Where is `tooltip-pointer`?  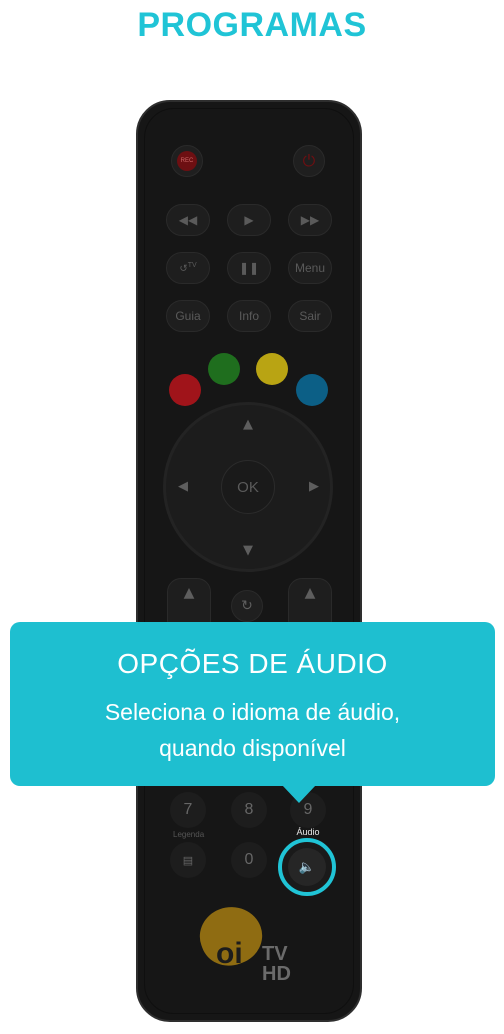 tooltip-pointer is located at coordinates (299, 794).